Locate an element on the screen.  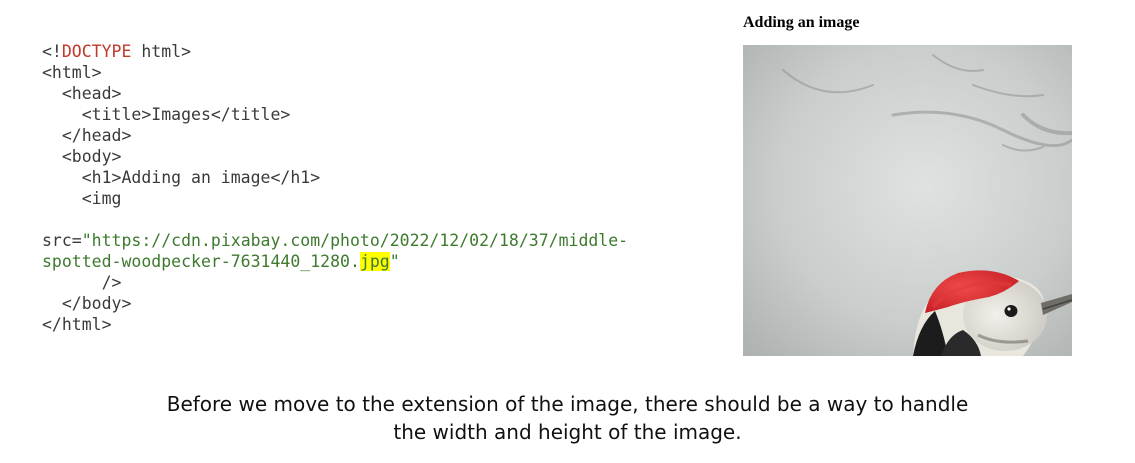
code-line-body-open: <body> is located at coordinates (82, 156).